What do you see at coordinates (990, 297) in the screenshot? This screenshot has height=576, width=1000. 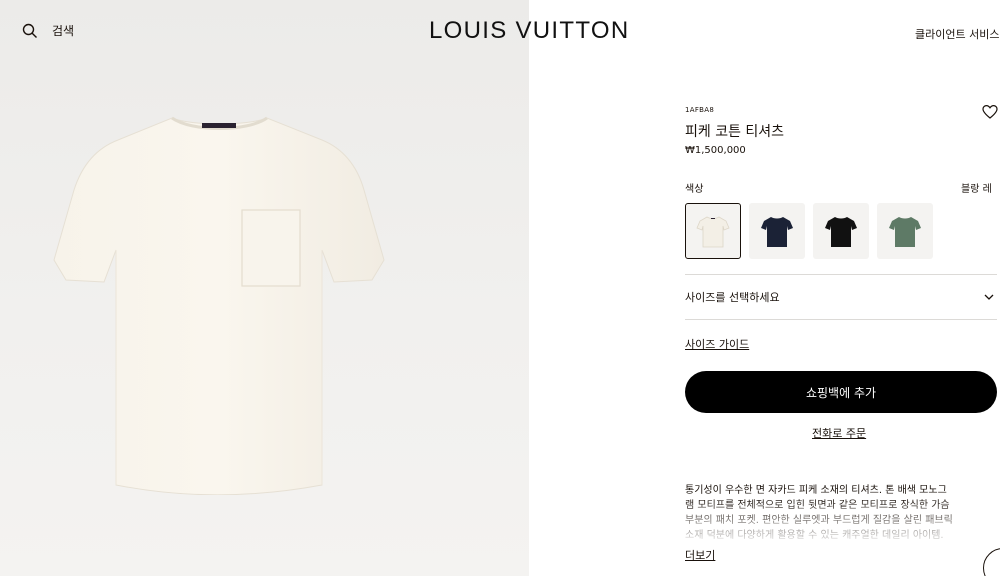 I see `chevron-down-icon` at bounding box center [990, 297].